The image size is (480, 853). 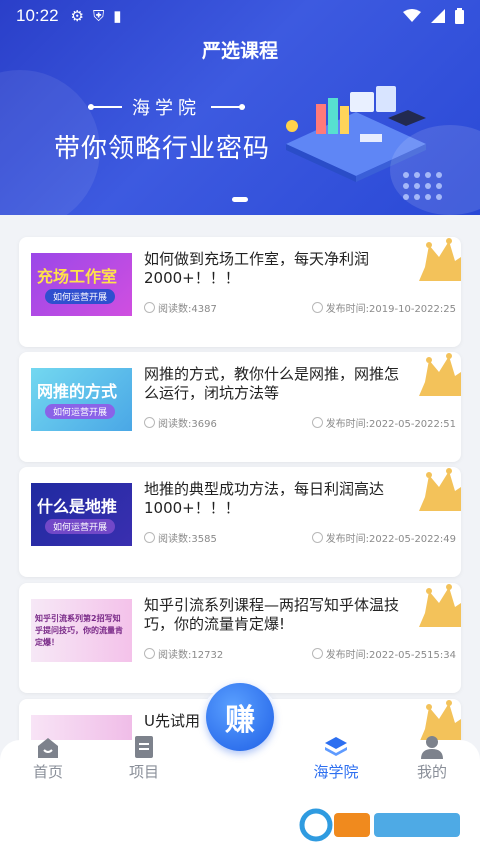 What do you see at coordinates (79, 630) in the screenshot?
I see `thumbnail-title: 知乎引流系列第2招写知乎提问技巧，你的流量肯定爆！` at bounding box center [79, 630].